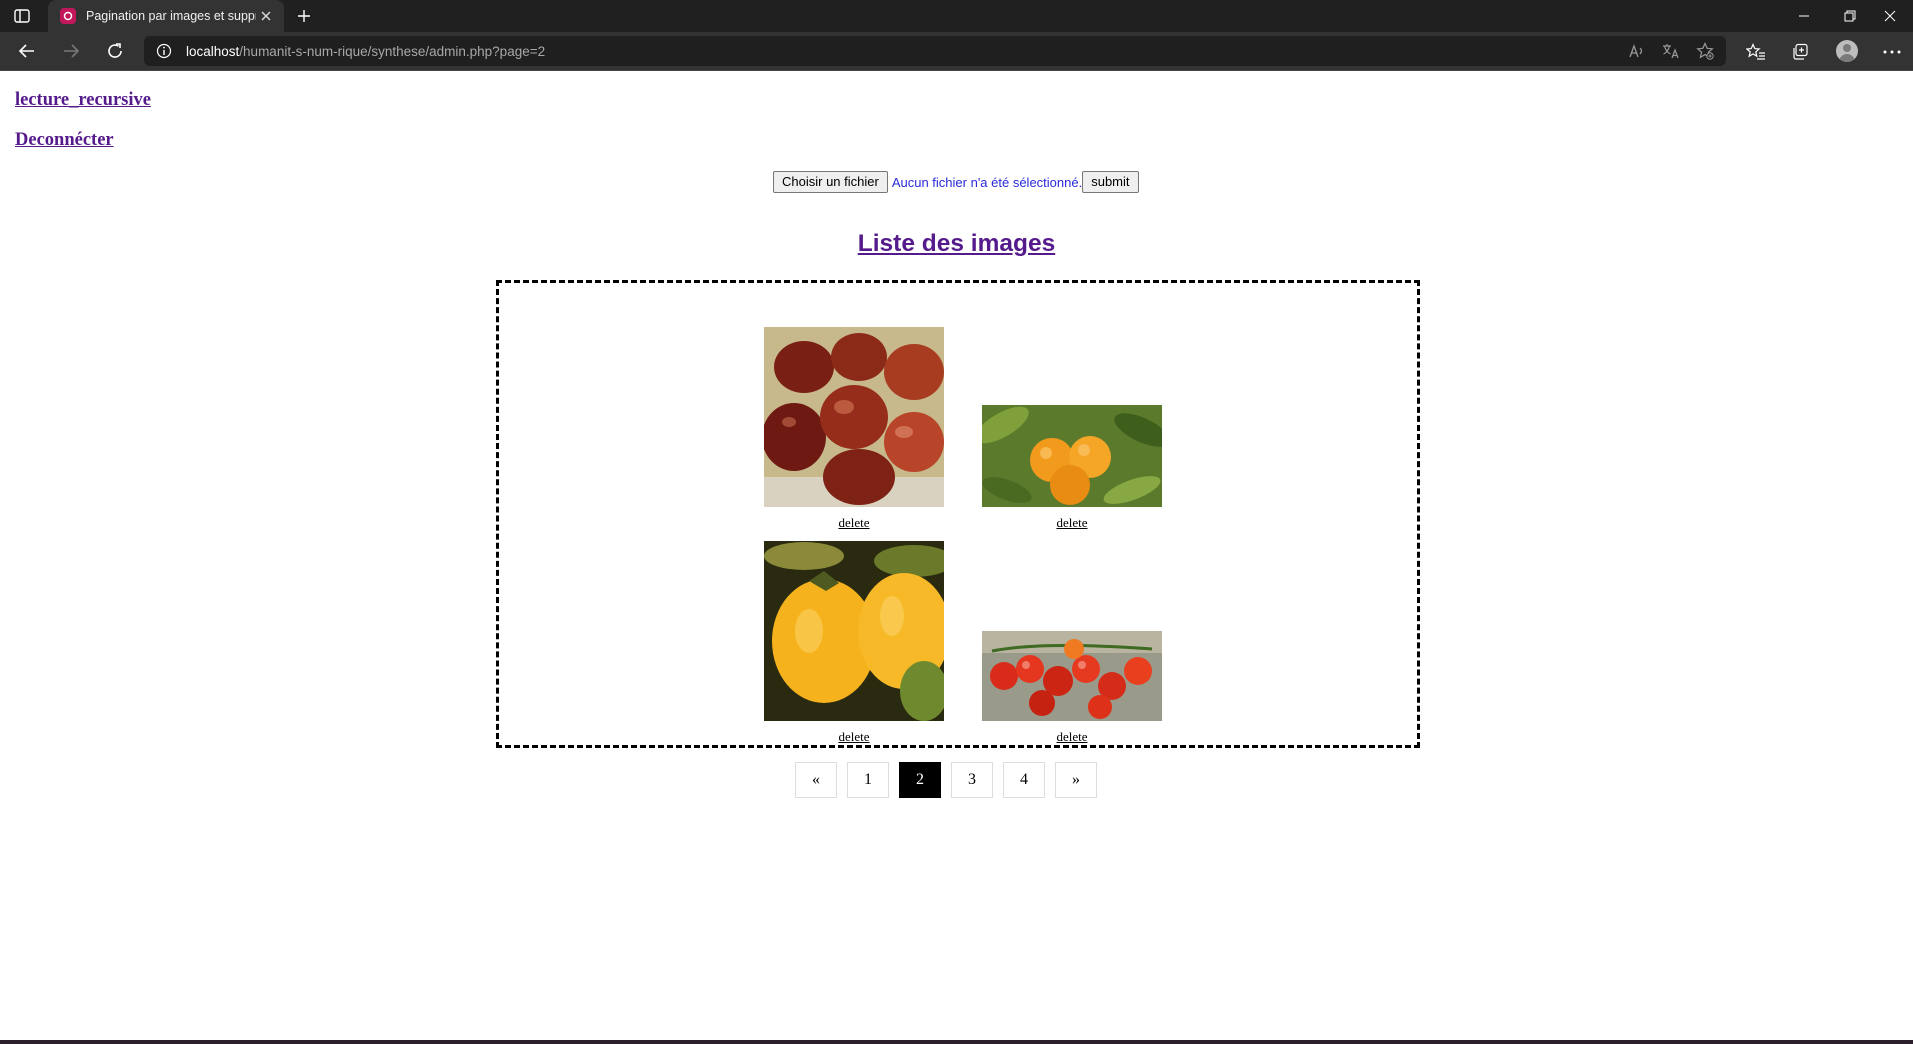  What do you see at coordinates (266, 16) in the screenshot?
I see `close-tab-icon` at bounding box center [266, 16].